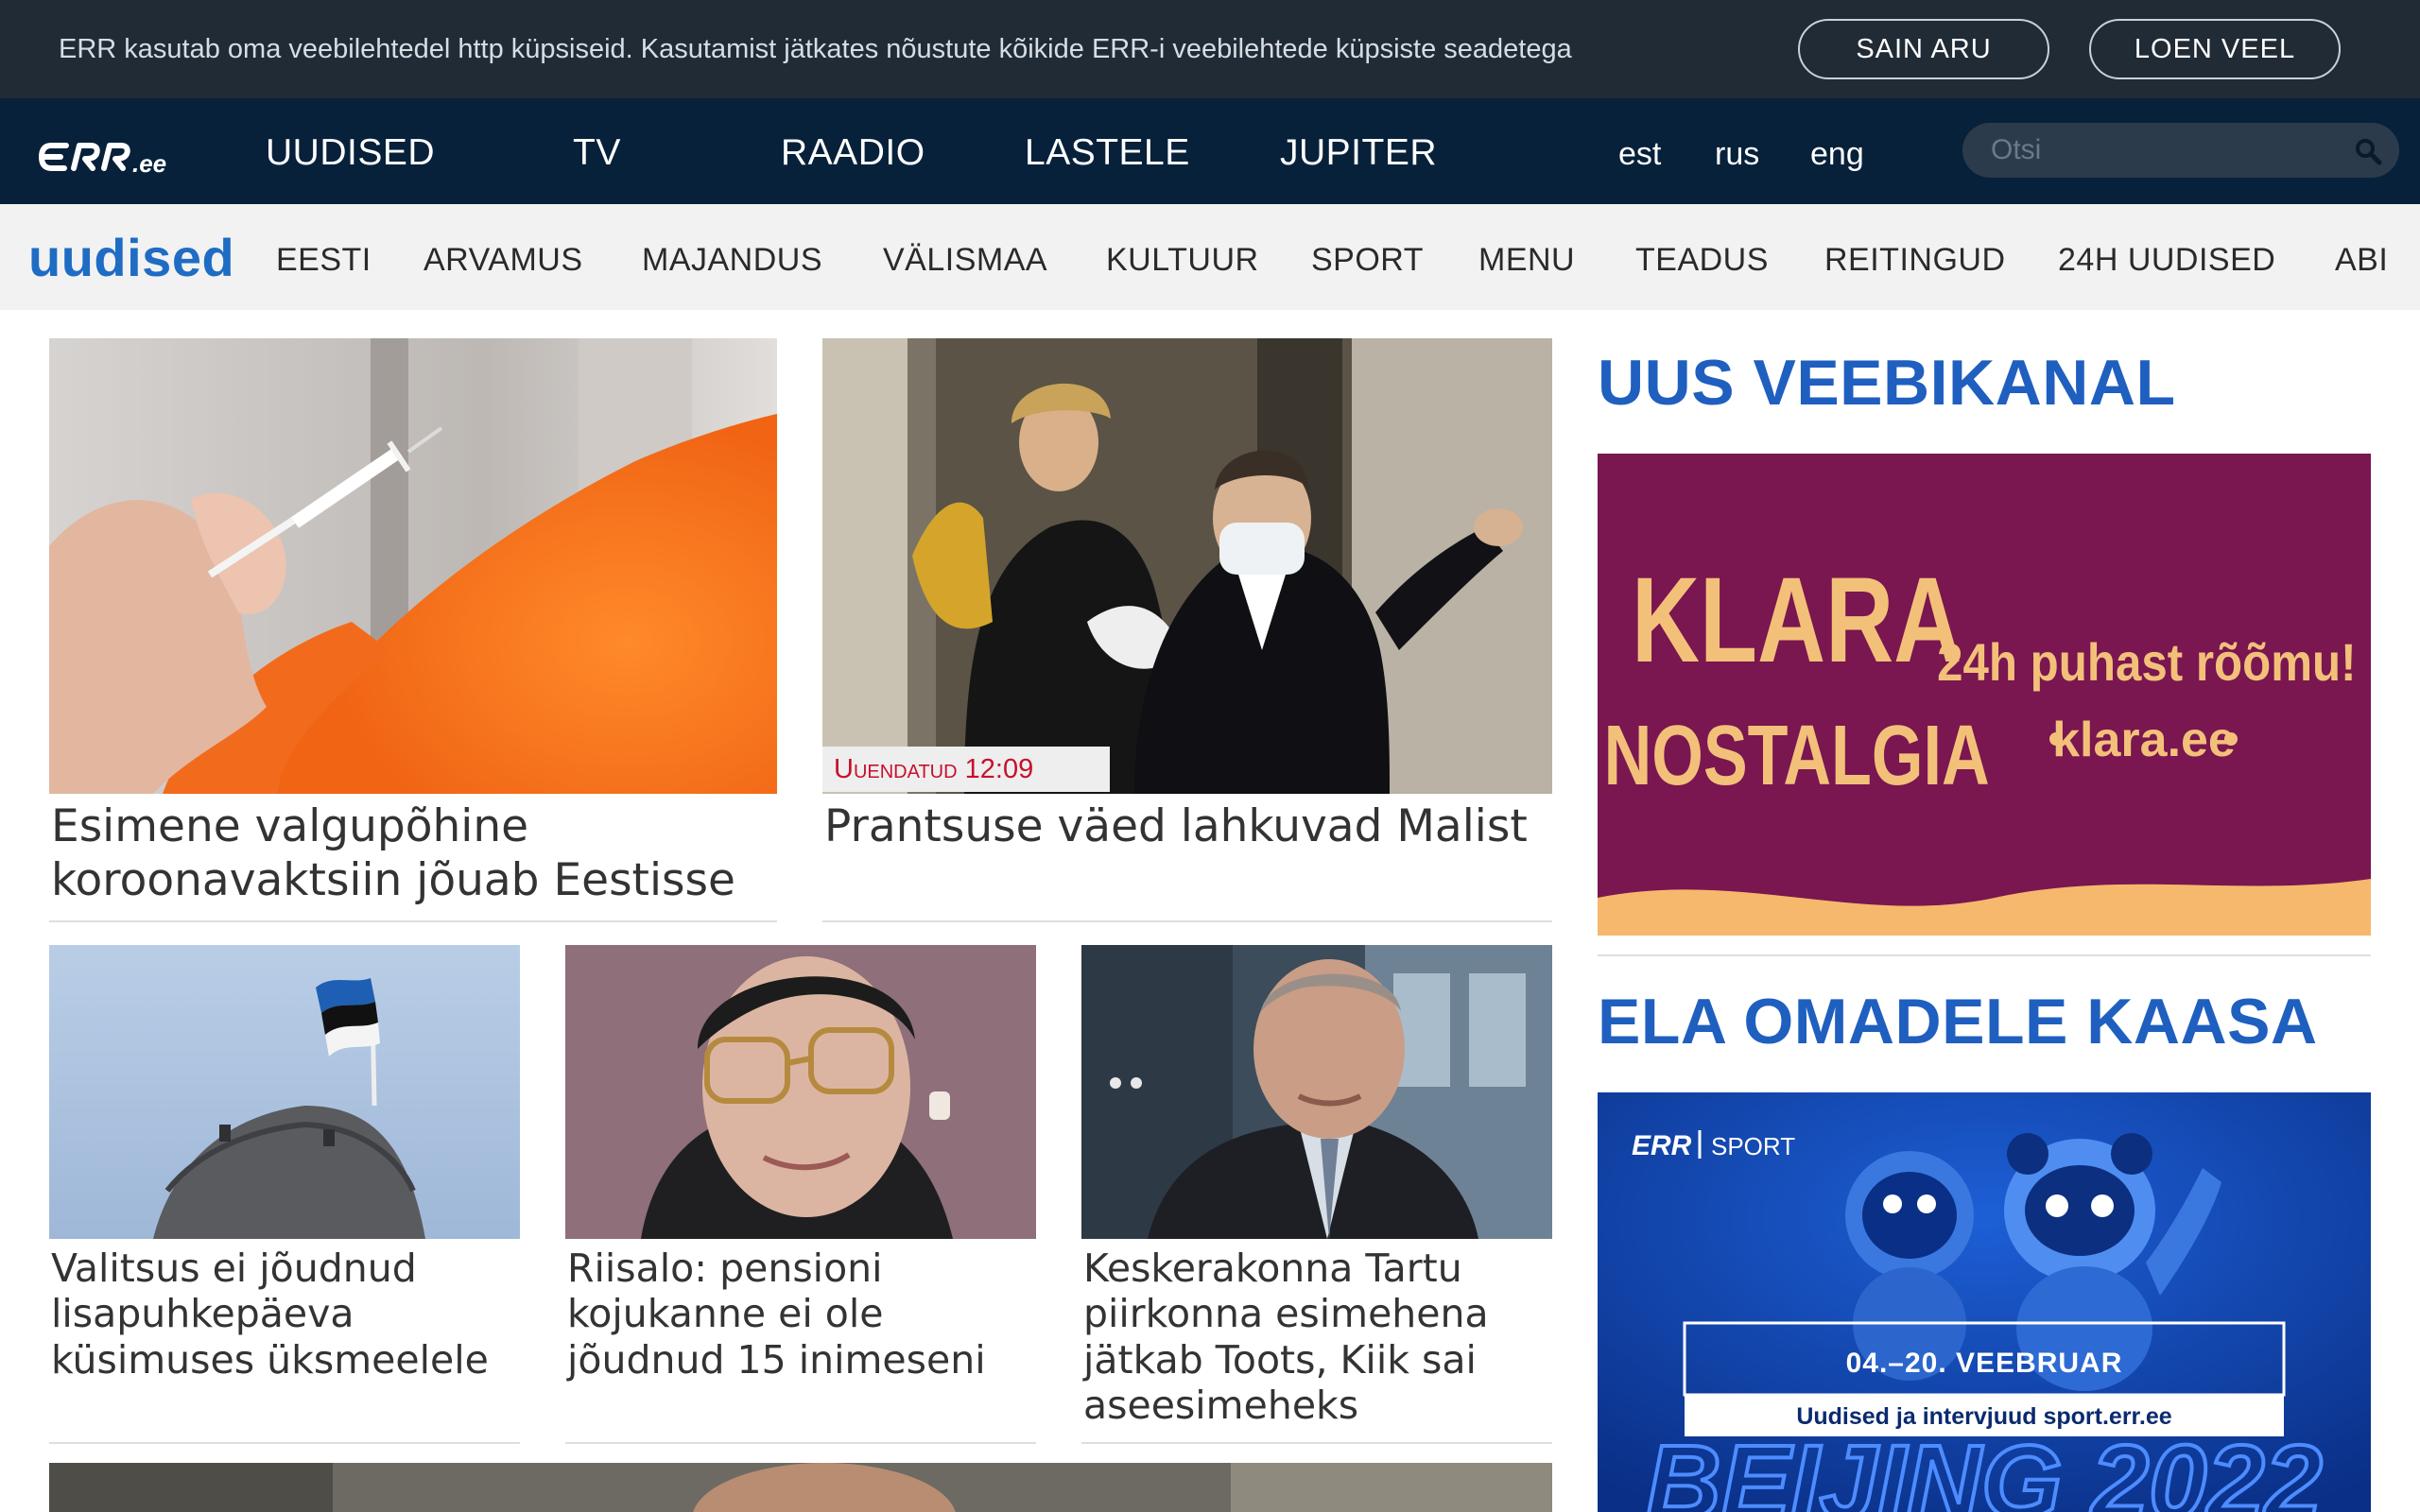  What do you see at coordinates (1915, 260) in the screenshot?
I see `section-item-reitingud: REITINGUD` at bounding box center [1915, 260].